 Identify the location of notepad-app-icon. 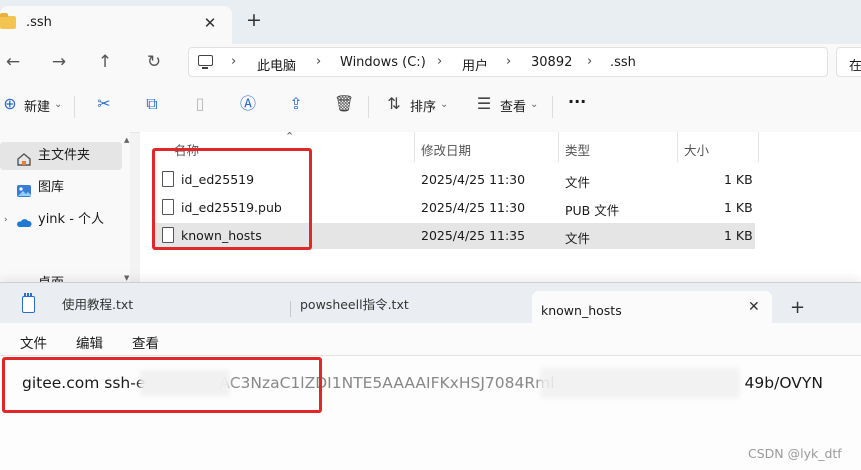
(28, 303).